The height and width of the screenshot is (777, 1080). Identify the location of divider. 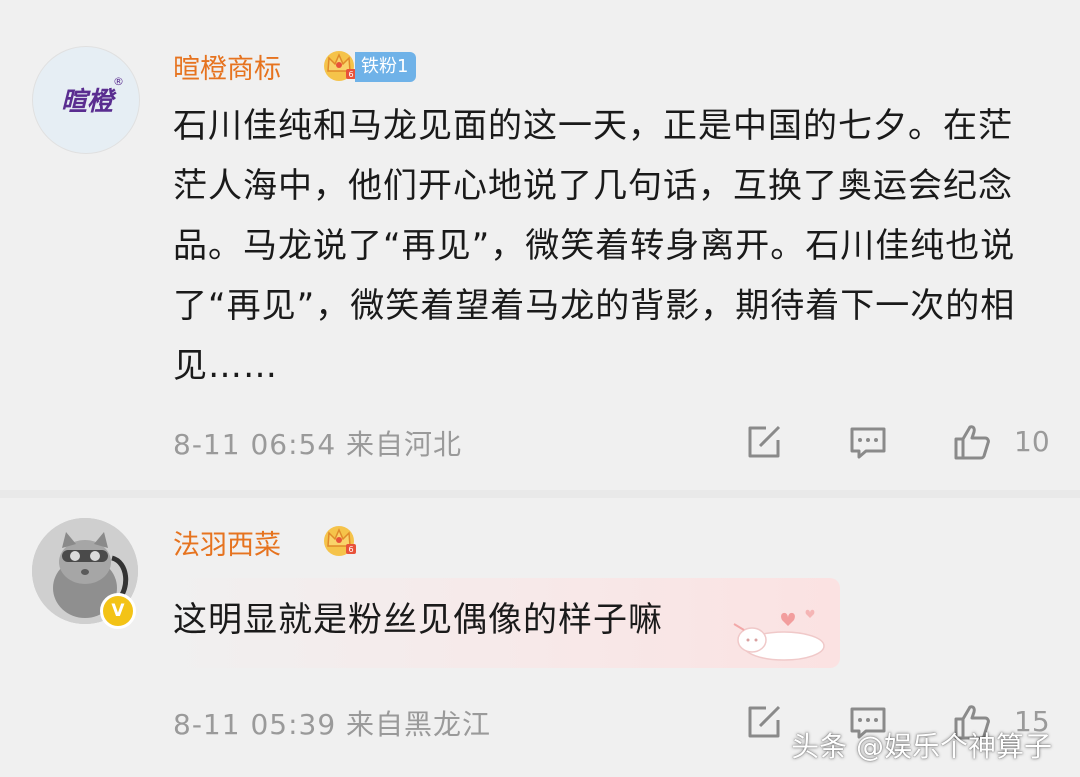
(540, 494).